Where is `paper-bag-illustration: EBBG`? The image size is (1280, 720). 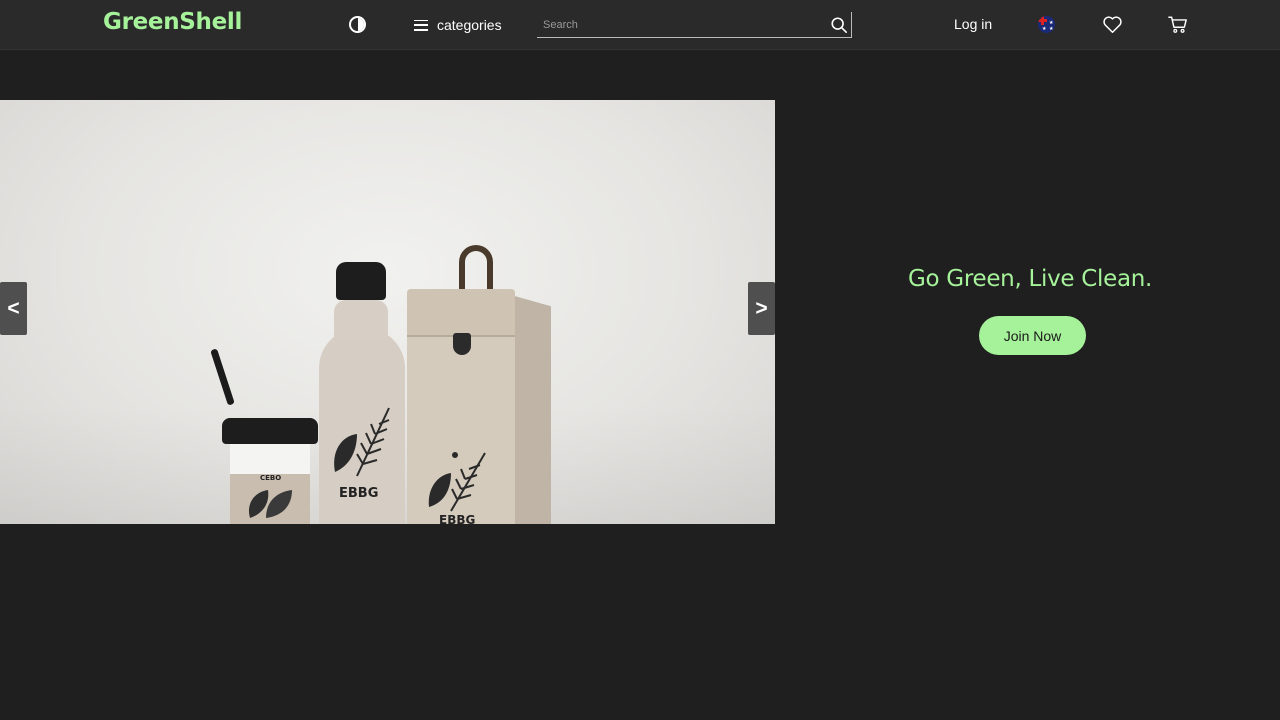
paper-bag-illustration: EBBG is located at coordinates (479, 384).